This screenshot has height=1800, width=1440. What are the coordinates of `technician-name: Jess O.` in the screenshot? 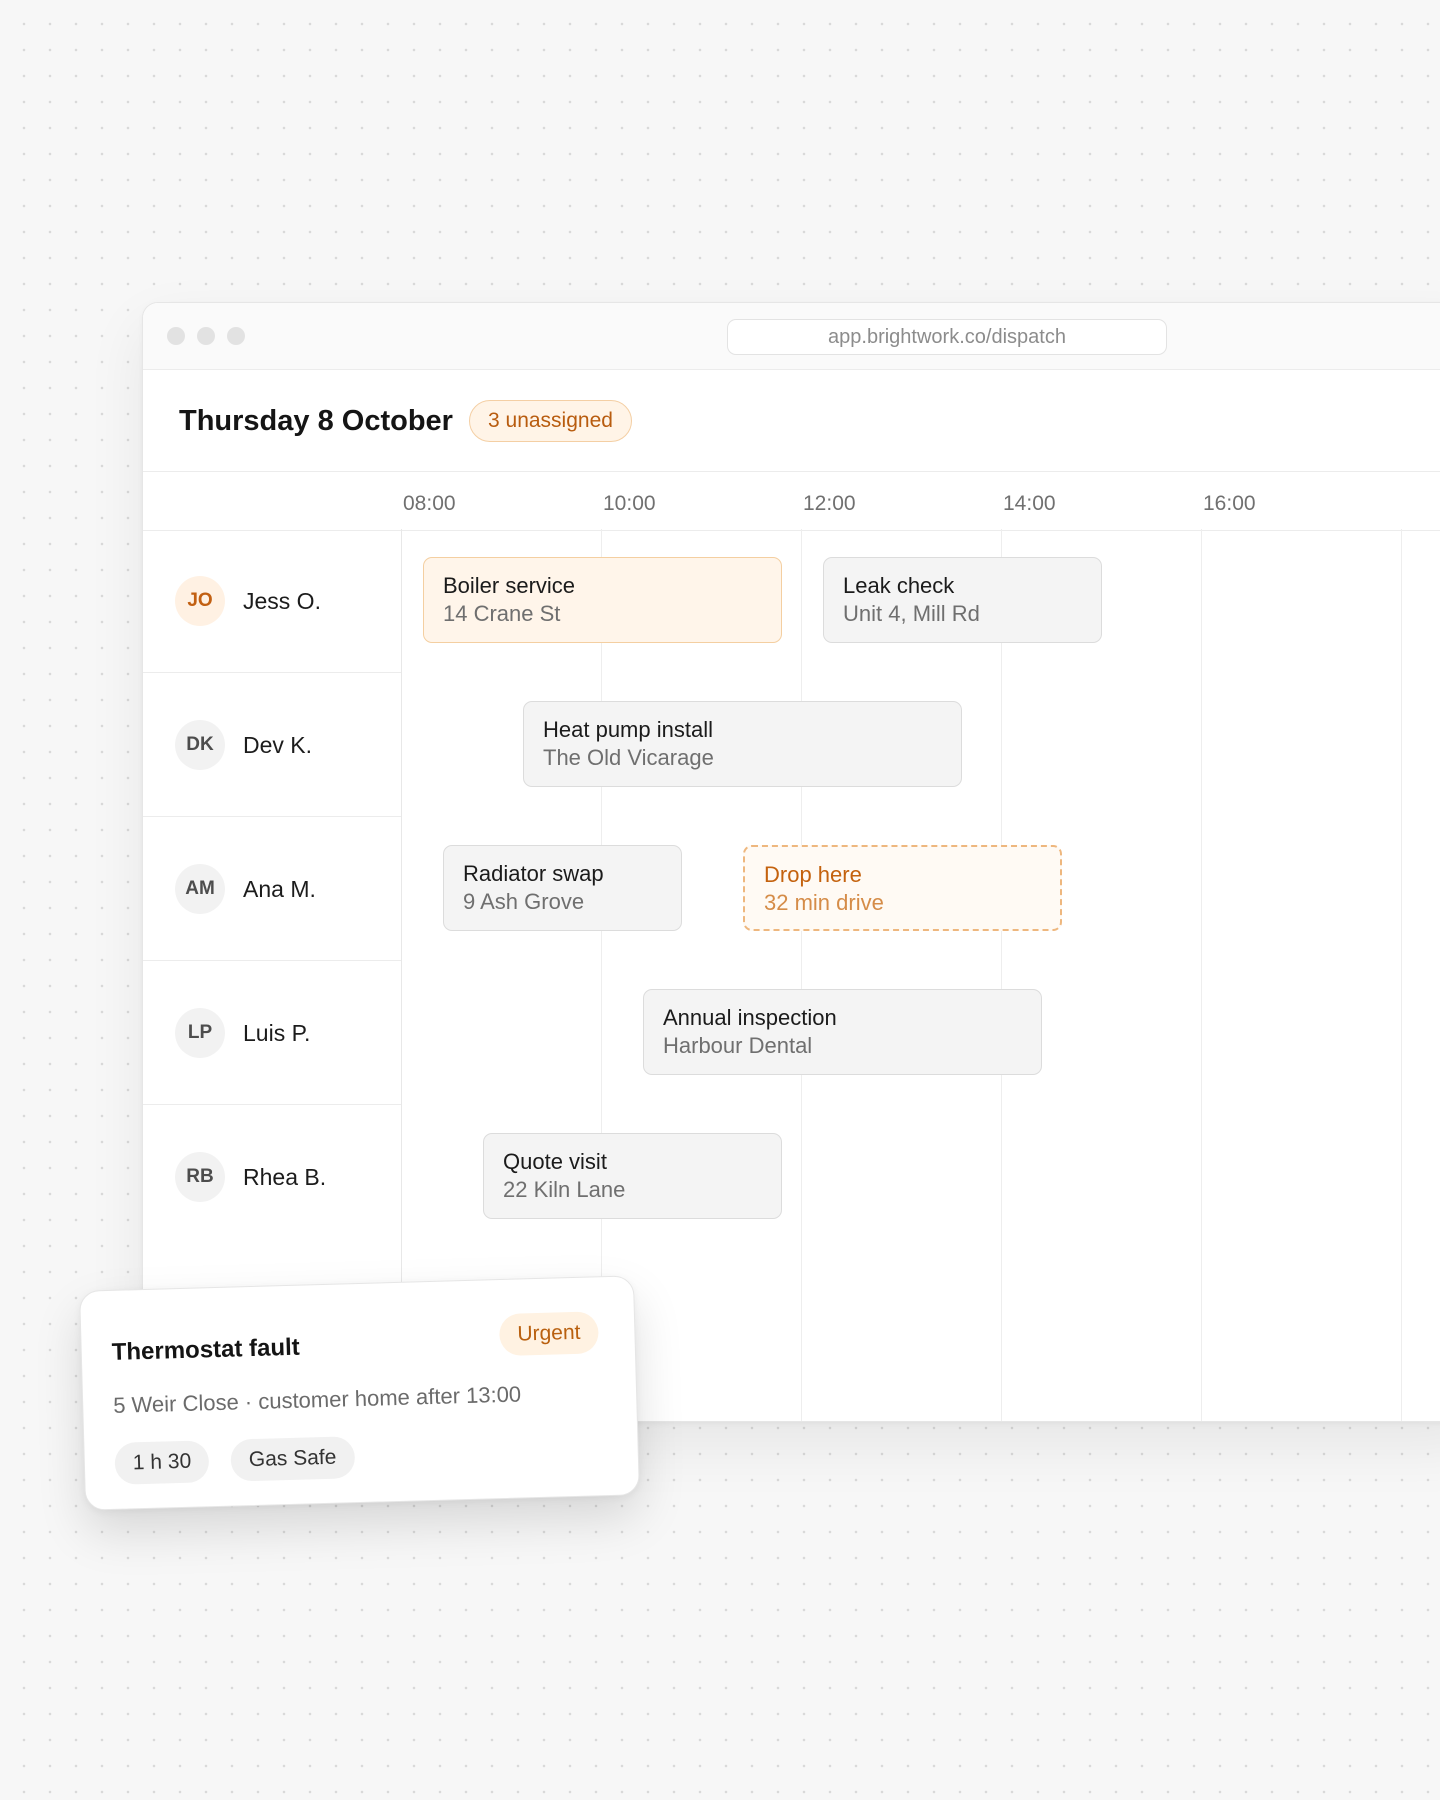 It's located at (282, 601).